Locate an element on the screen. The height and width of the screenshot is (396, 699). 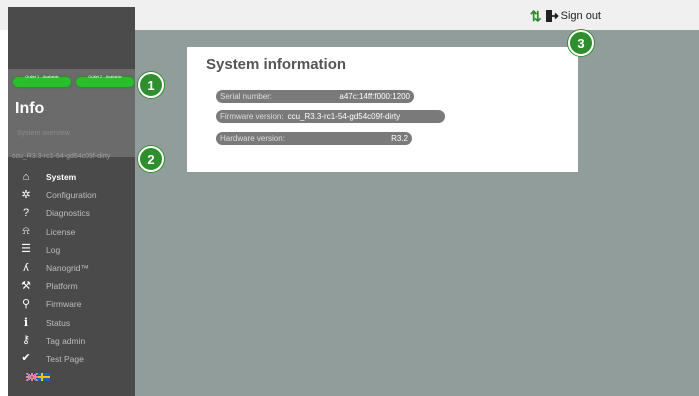
outlet-1-status: Outlet 1 - Available is located at coordinates (42, 80).